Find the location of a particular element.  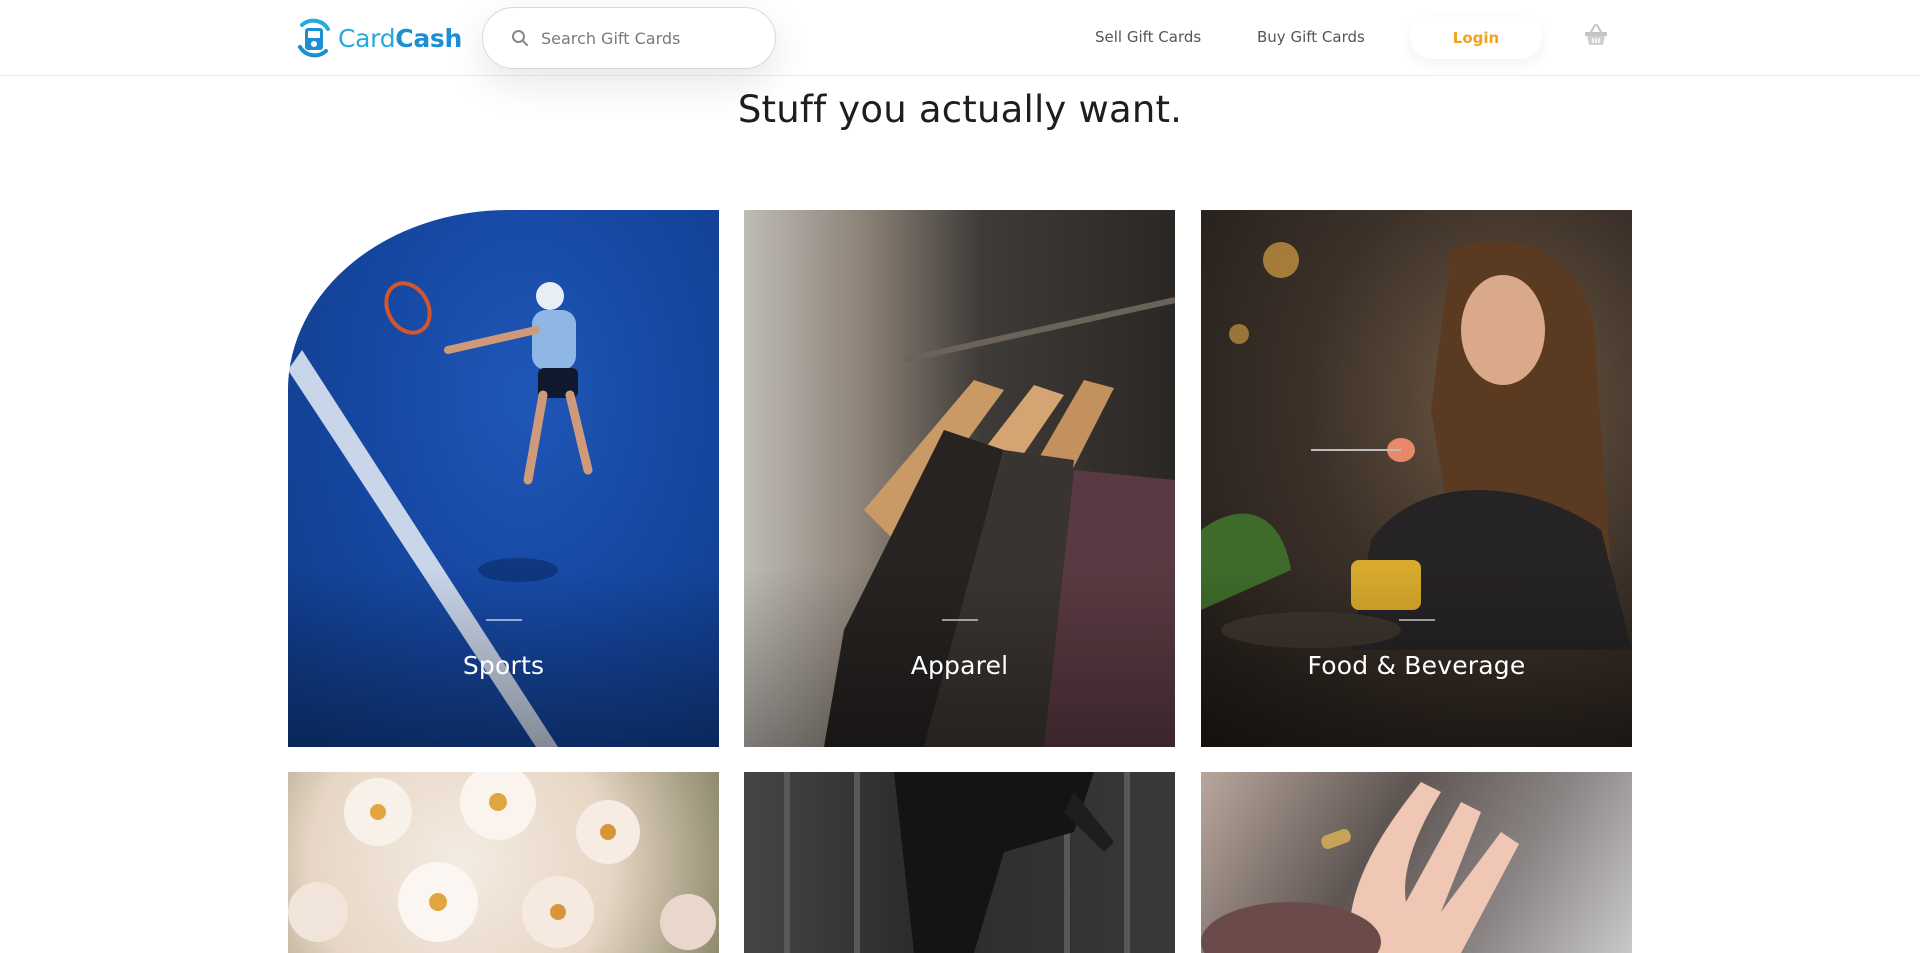

logo-wordmark: CardCash is located at coordinates (400, 38).